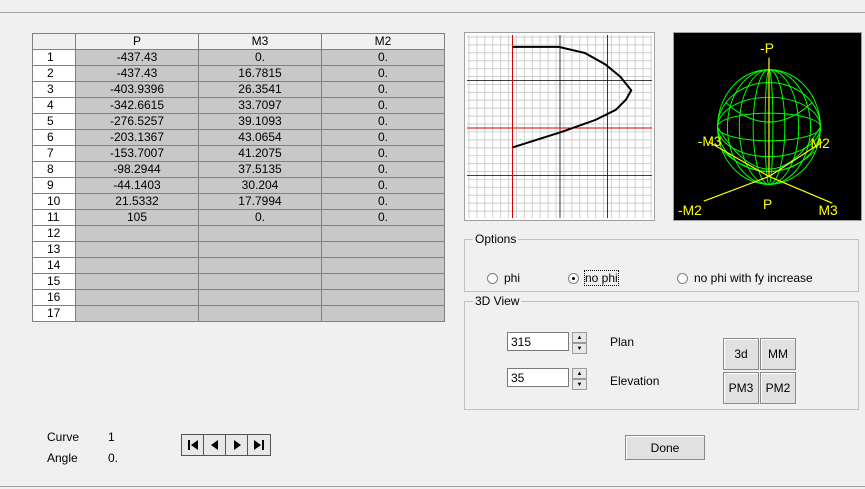  Describe the element at coordinates (137, 185) in the screenshot. I see `p-cell: -44.1403` at that location.